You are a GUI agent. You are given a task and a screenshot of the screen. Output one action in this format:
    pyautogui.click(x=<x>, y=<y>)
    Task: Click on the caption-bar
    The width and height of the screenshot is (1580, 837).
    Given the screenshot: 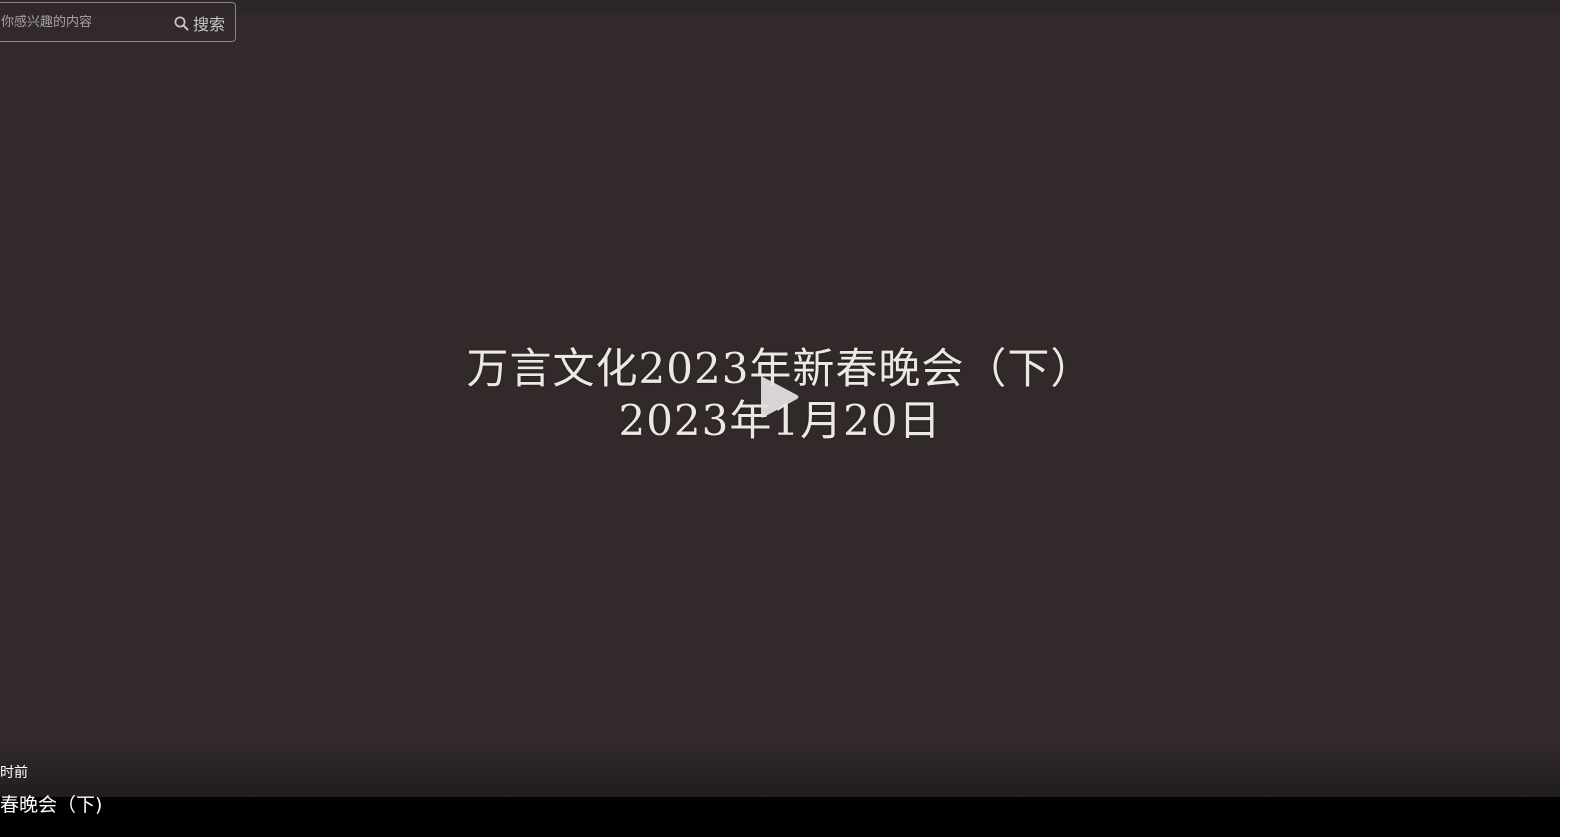 What is the action you would take?
    pyautogui.click(x=780, y=817)
    